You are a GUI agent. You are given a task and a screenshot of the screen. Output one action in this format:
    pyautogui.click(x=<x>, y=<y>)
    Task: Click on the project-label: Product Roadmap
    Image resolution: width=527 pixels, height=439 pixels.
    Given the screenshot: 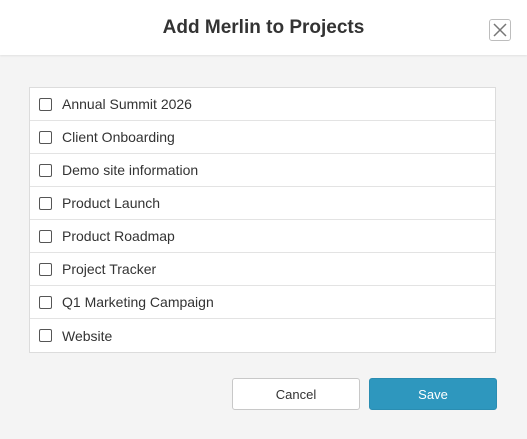 What is the action you would take?
    pyautogui.click(x=118, y=236)
    